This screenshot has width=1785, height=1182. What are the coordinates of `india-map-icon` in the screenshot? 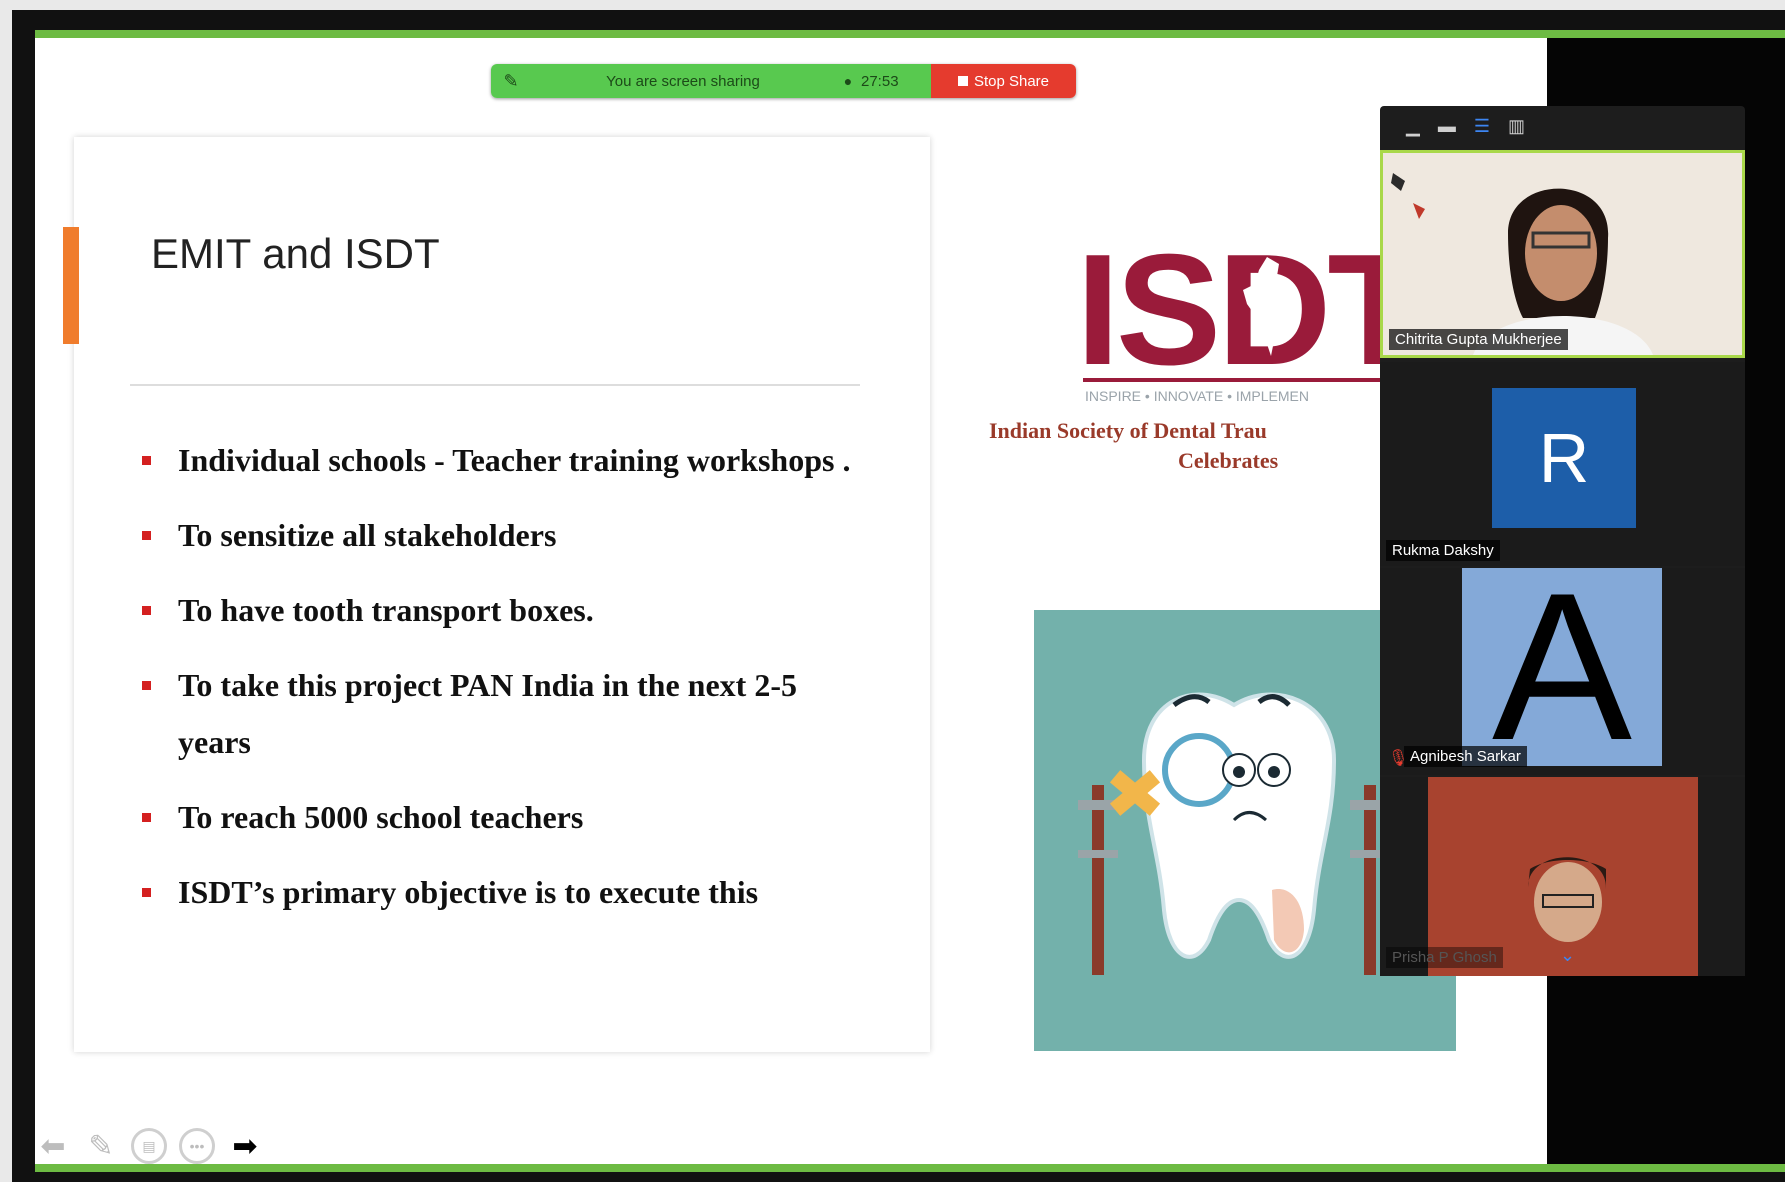 It's located at (1271, 306).